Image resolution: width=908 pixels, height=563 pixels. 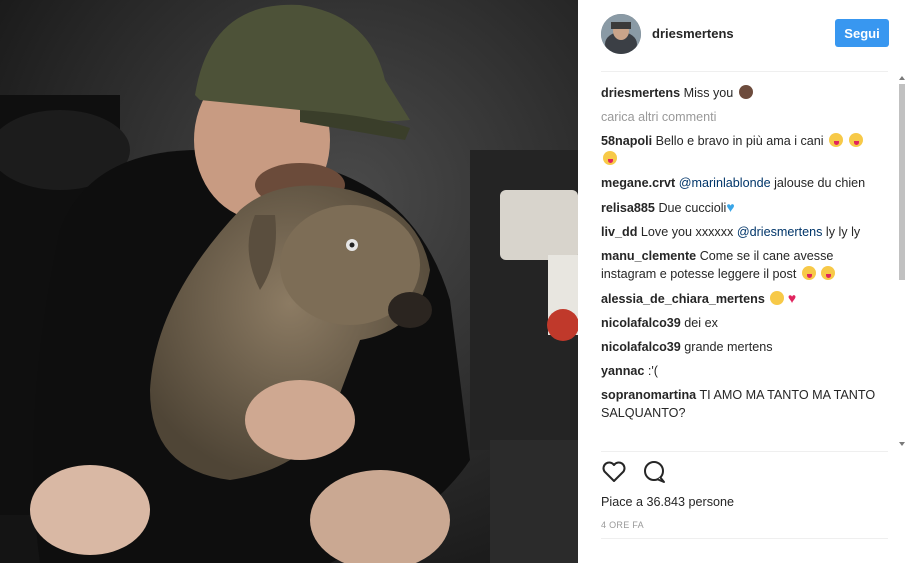 I want to click on scroll-thumb, so click(x=902, y=182).